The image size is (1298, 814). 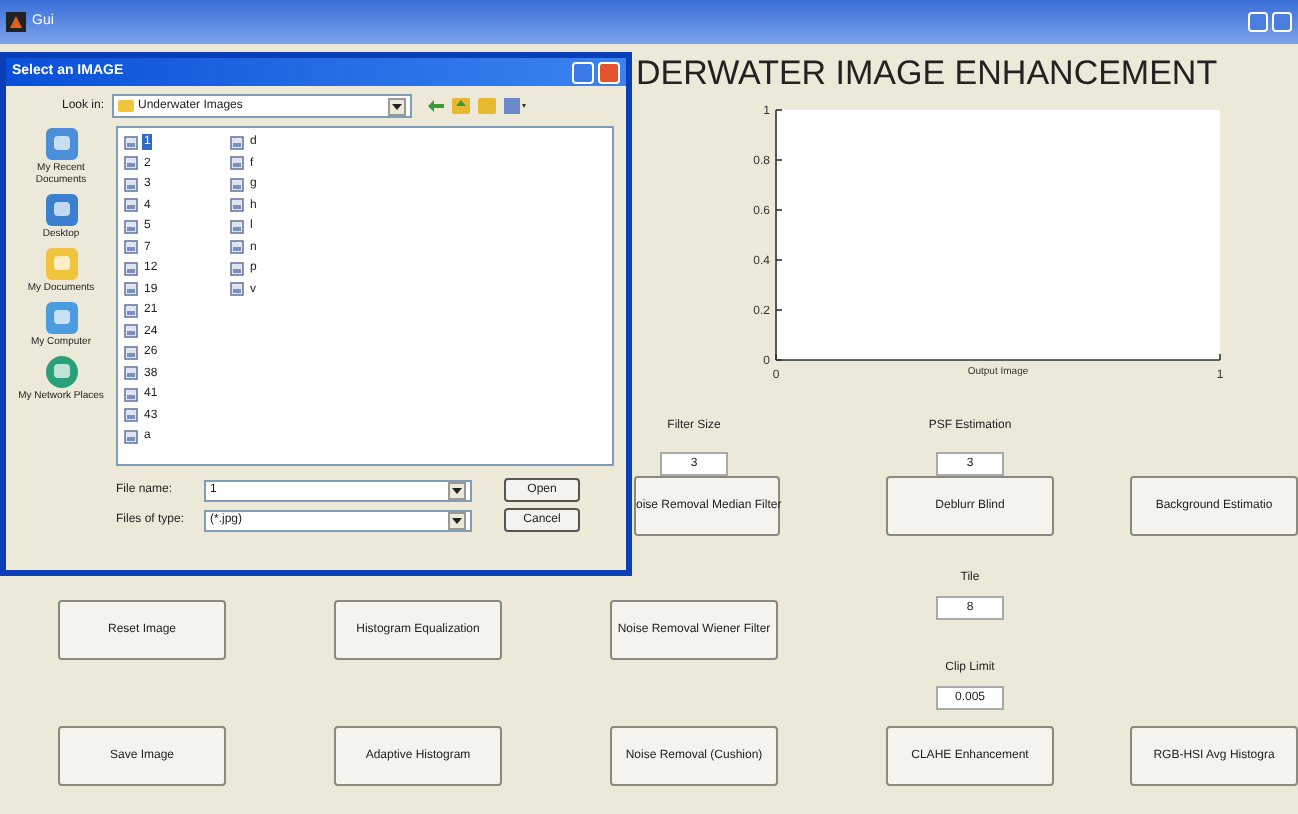 What do you see at coordinates (515, 106) in the screenshot?
I see `view-menu-icon` at bounding box center [515, 106].